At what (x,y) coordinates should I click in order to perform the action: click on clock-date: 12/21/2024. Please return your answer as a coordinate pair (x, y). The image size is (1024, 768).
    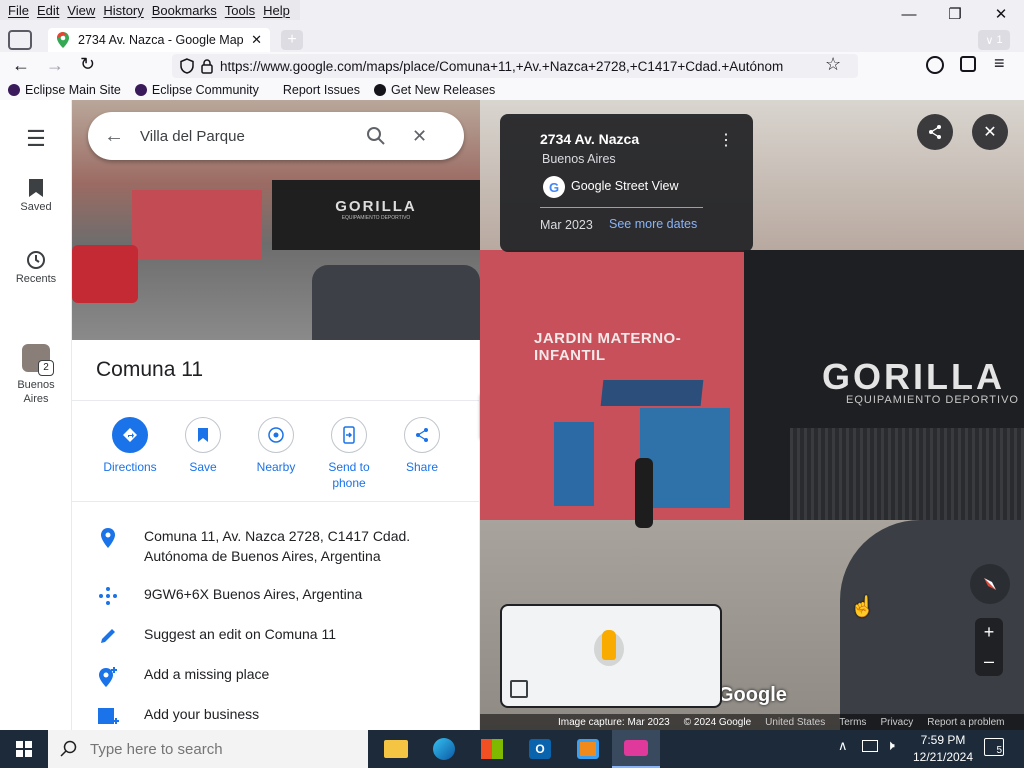
    Looking at the image, I should click on (943, 757).